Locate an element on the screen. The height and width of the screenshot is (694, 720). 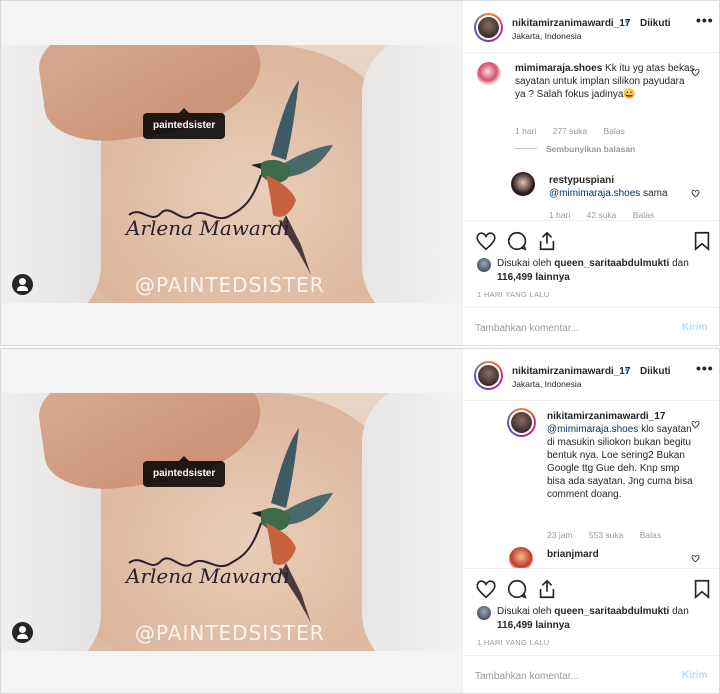
comment-time: 1 hari is located at coordinates (525, 131).